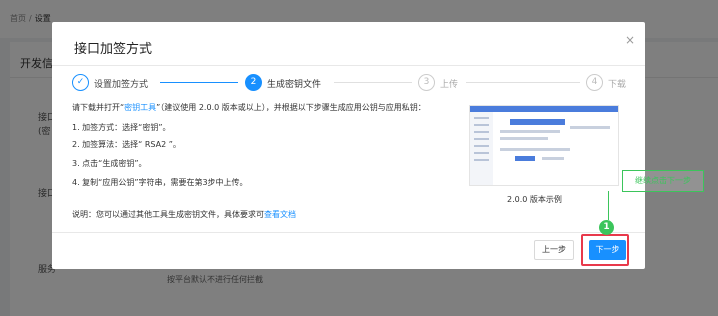  Describe the element at coordinates (605, 250) in the screenshot. I see `highlight-box` at that location.